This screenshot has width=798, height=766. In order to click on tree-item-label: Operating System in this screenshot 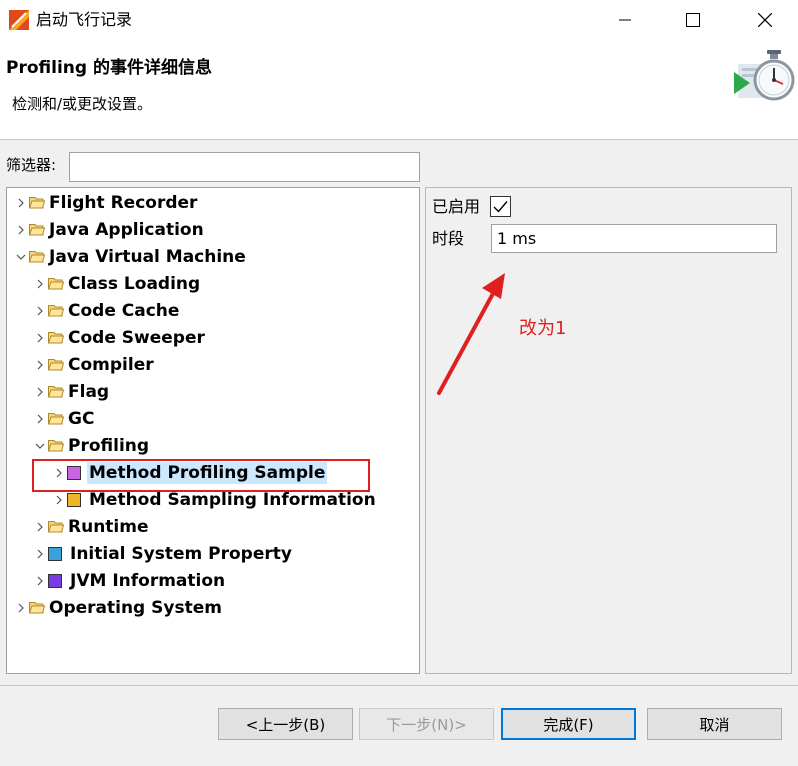, I will do `click(135, 607)`.